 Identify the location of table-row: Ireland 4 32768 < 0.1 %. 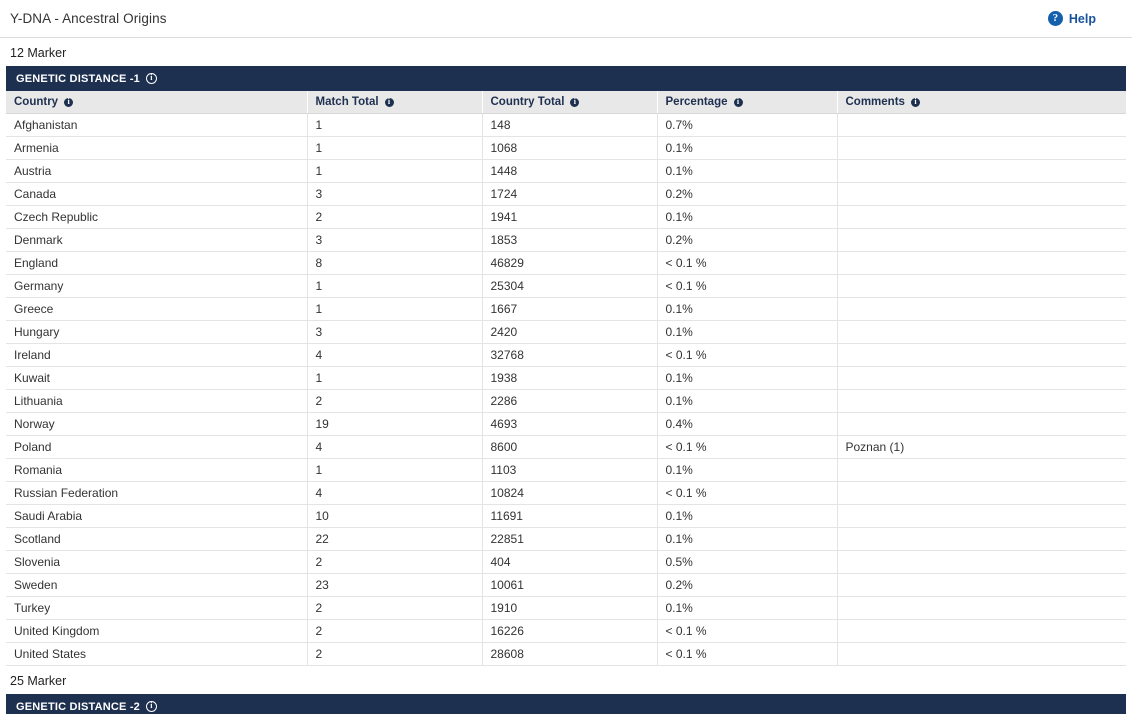
(566, 355).